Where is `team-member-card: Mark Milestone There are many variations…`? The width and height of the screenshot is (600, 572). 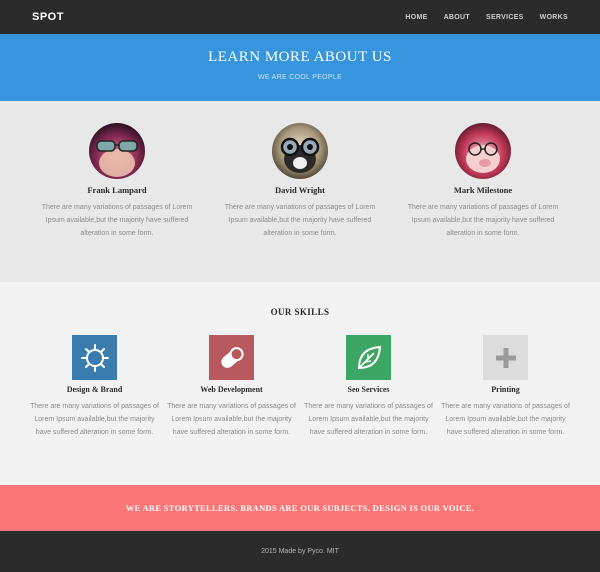
team-member-card: Mark Milestone There are many variations… is located at coordinates (483, 202).